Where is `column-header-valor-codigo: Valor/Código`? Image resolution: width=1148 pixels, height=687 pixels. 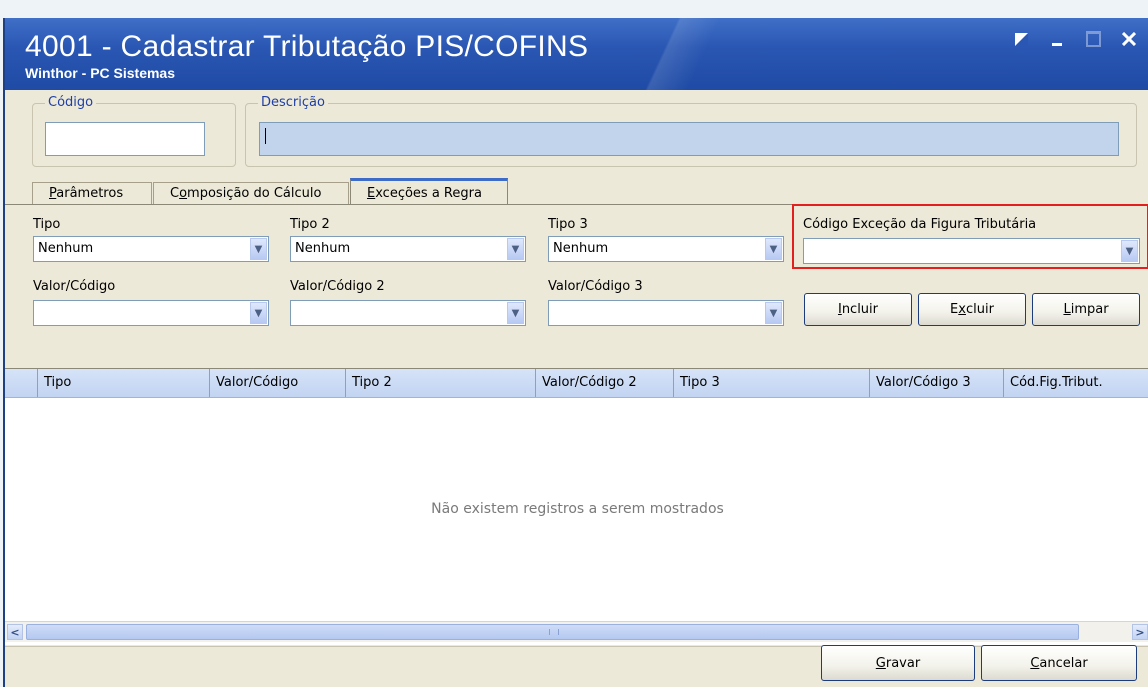 column-header-valor-codigo: Valor/Código is located at coordinates (277, 383).